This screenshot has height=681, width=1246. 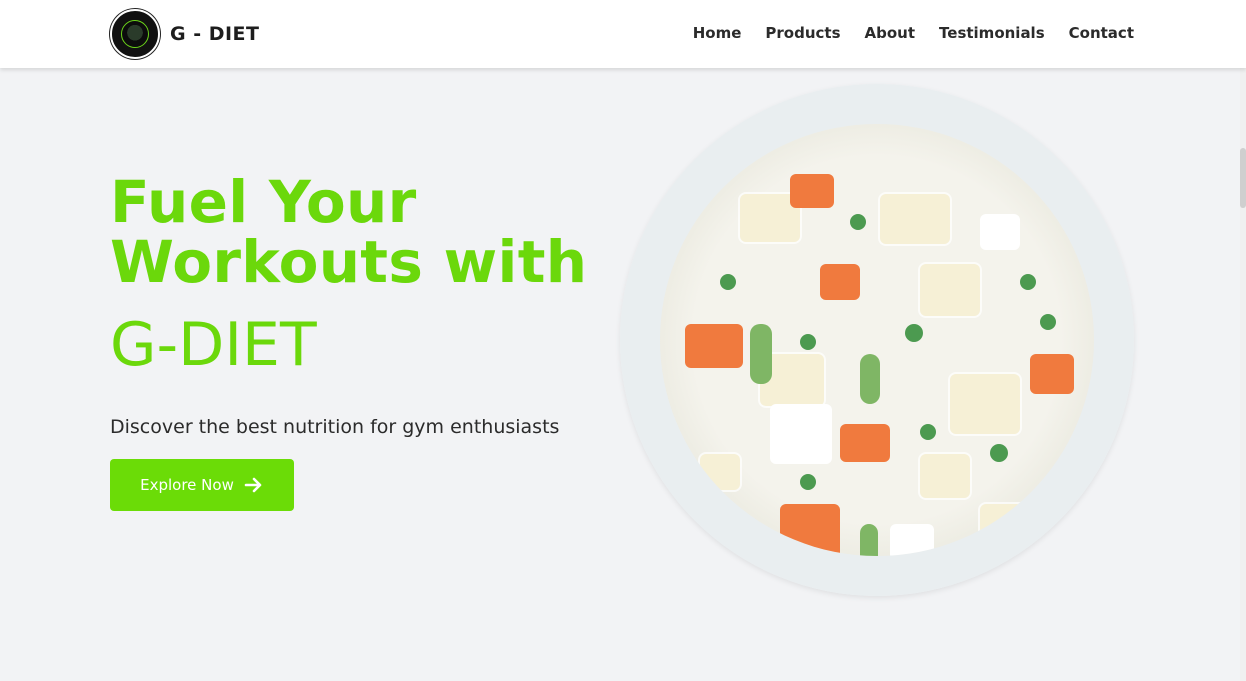 I want to click on hero-brand-heading: G-DIET, so click(x=213, y=345).